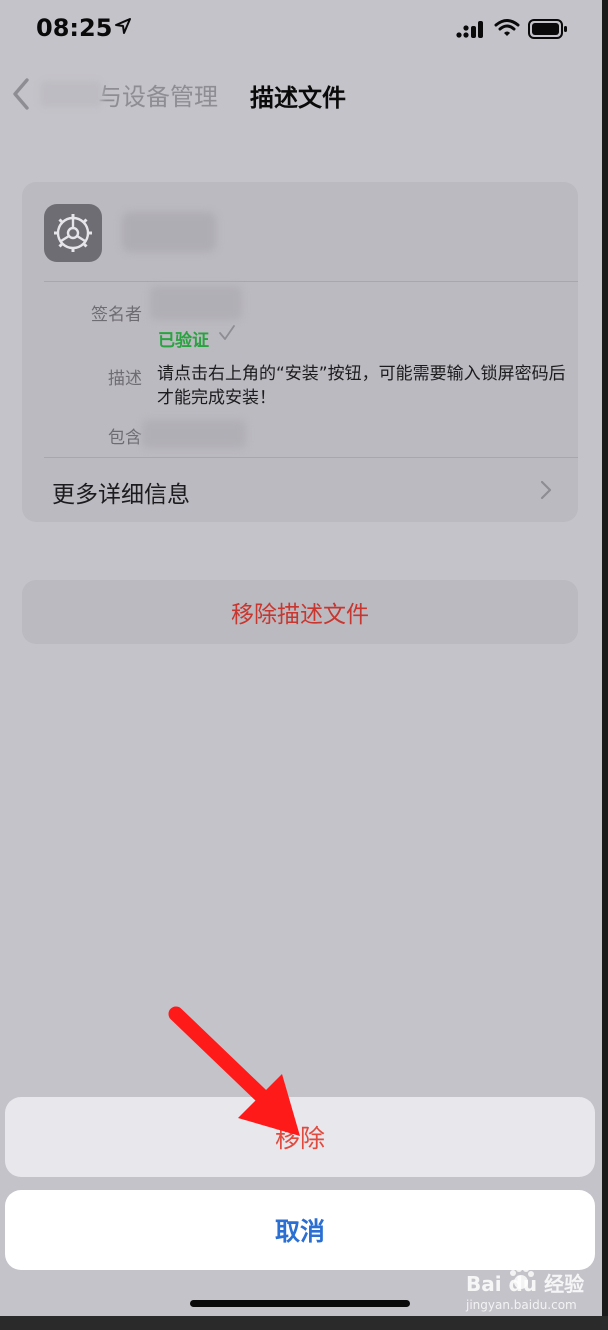  What do you see at coordinates (547, 29) in the screenshot?
I see `battery-icon` at bounding box center [547, 29].